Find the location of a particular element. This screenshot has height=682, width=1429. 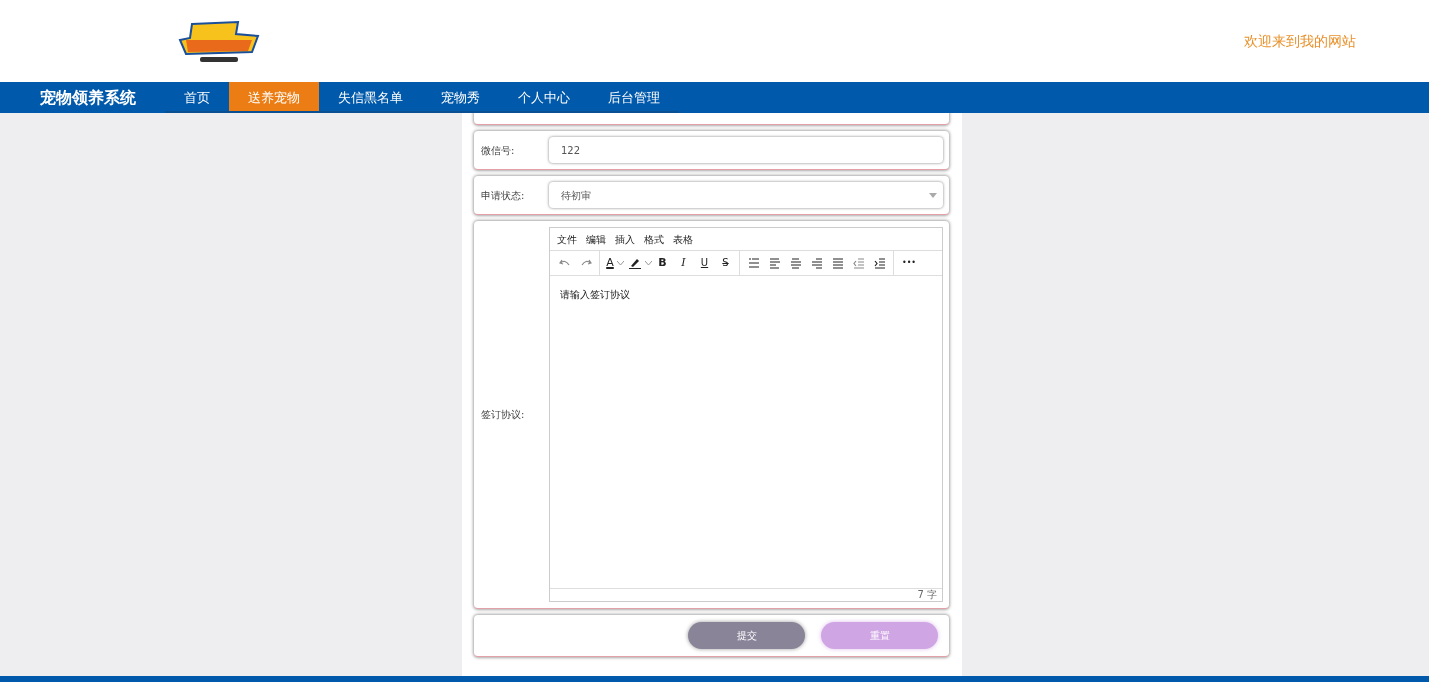

menu-item: 格式 is located at coordinates (654, 239).